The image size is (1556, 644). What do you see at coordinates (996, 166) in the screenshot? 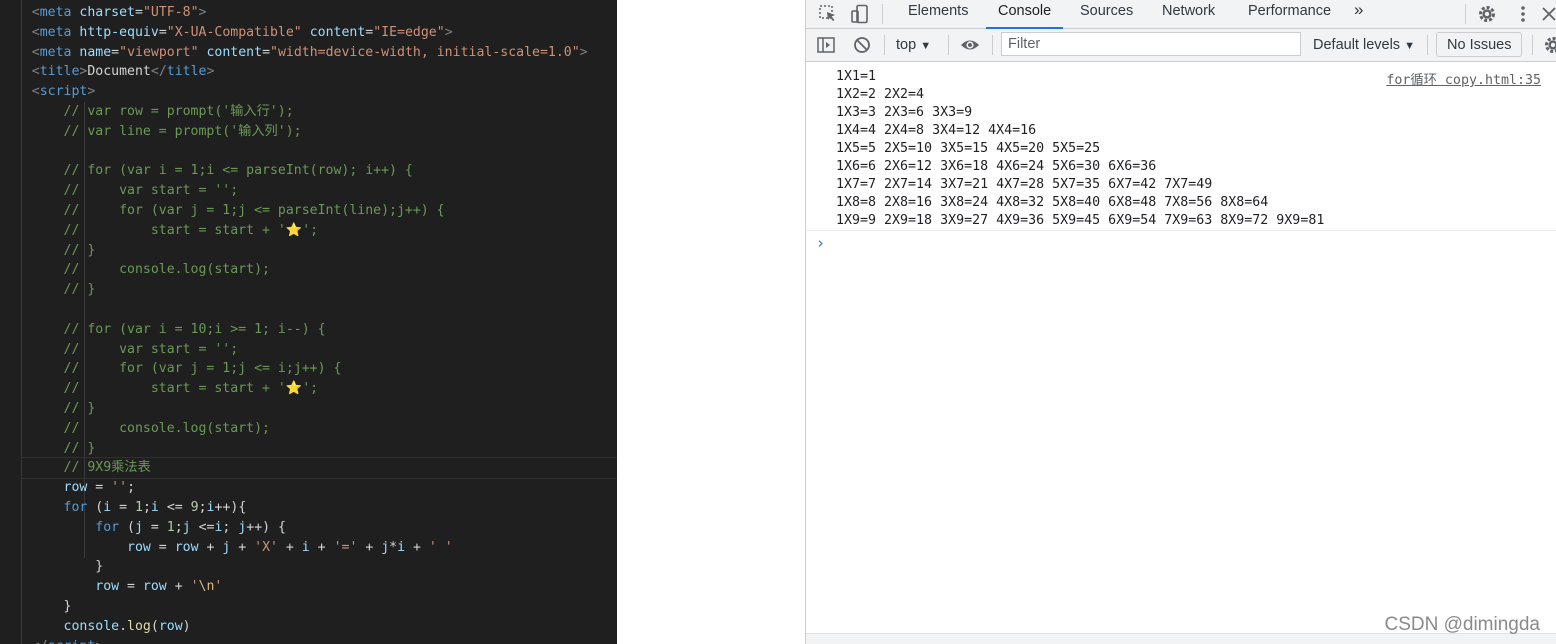
I see `console-log-line: 1X6=6 2X6=12 3X6=18 4X6=24 5X6=30 6X6=36` at bounding box center [996, 166].